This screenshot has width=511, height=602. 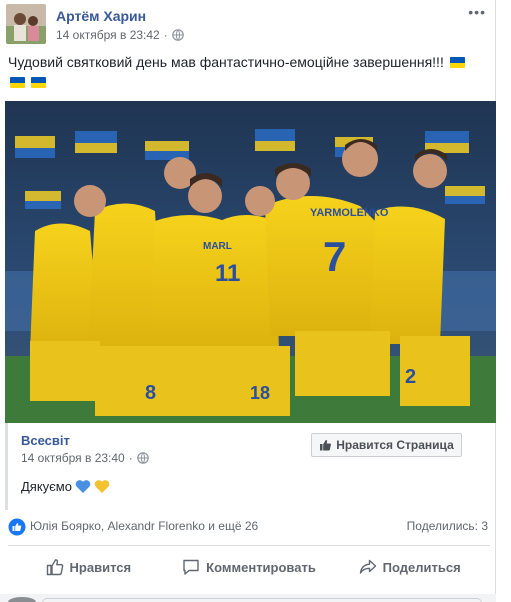 I want to click on like-icon, so click(x=17, y=527).